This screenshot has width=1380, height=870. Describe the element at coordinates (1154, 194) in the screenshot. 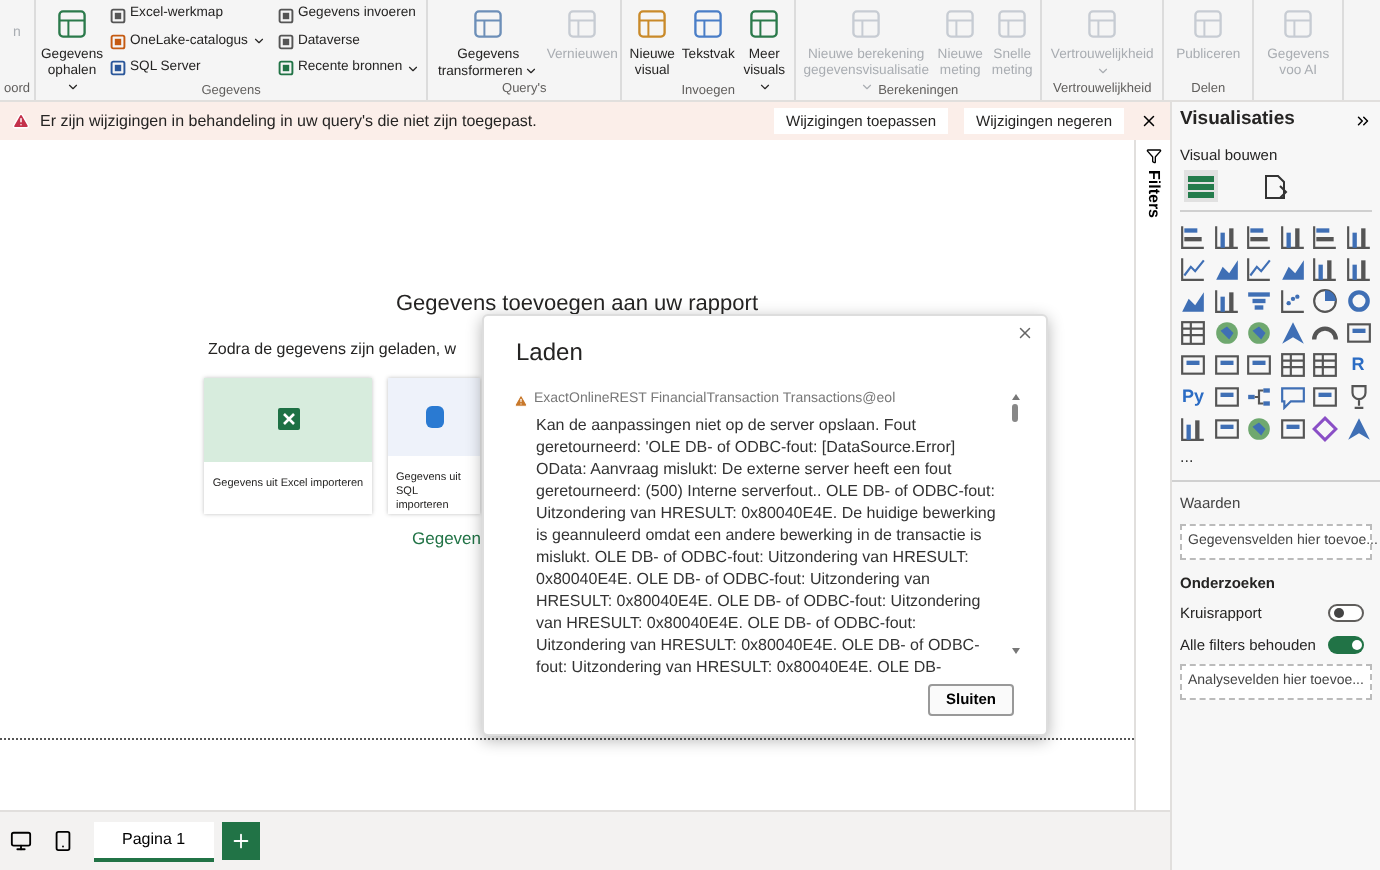

I see `filters-label: Filters` at that location.